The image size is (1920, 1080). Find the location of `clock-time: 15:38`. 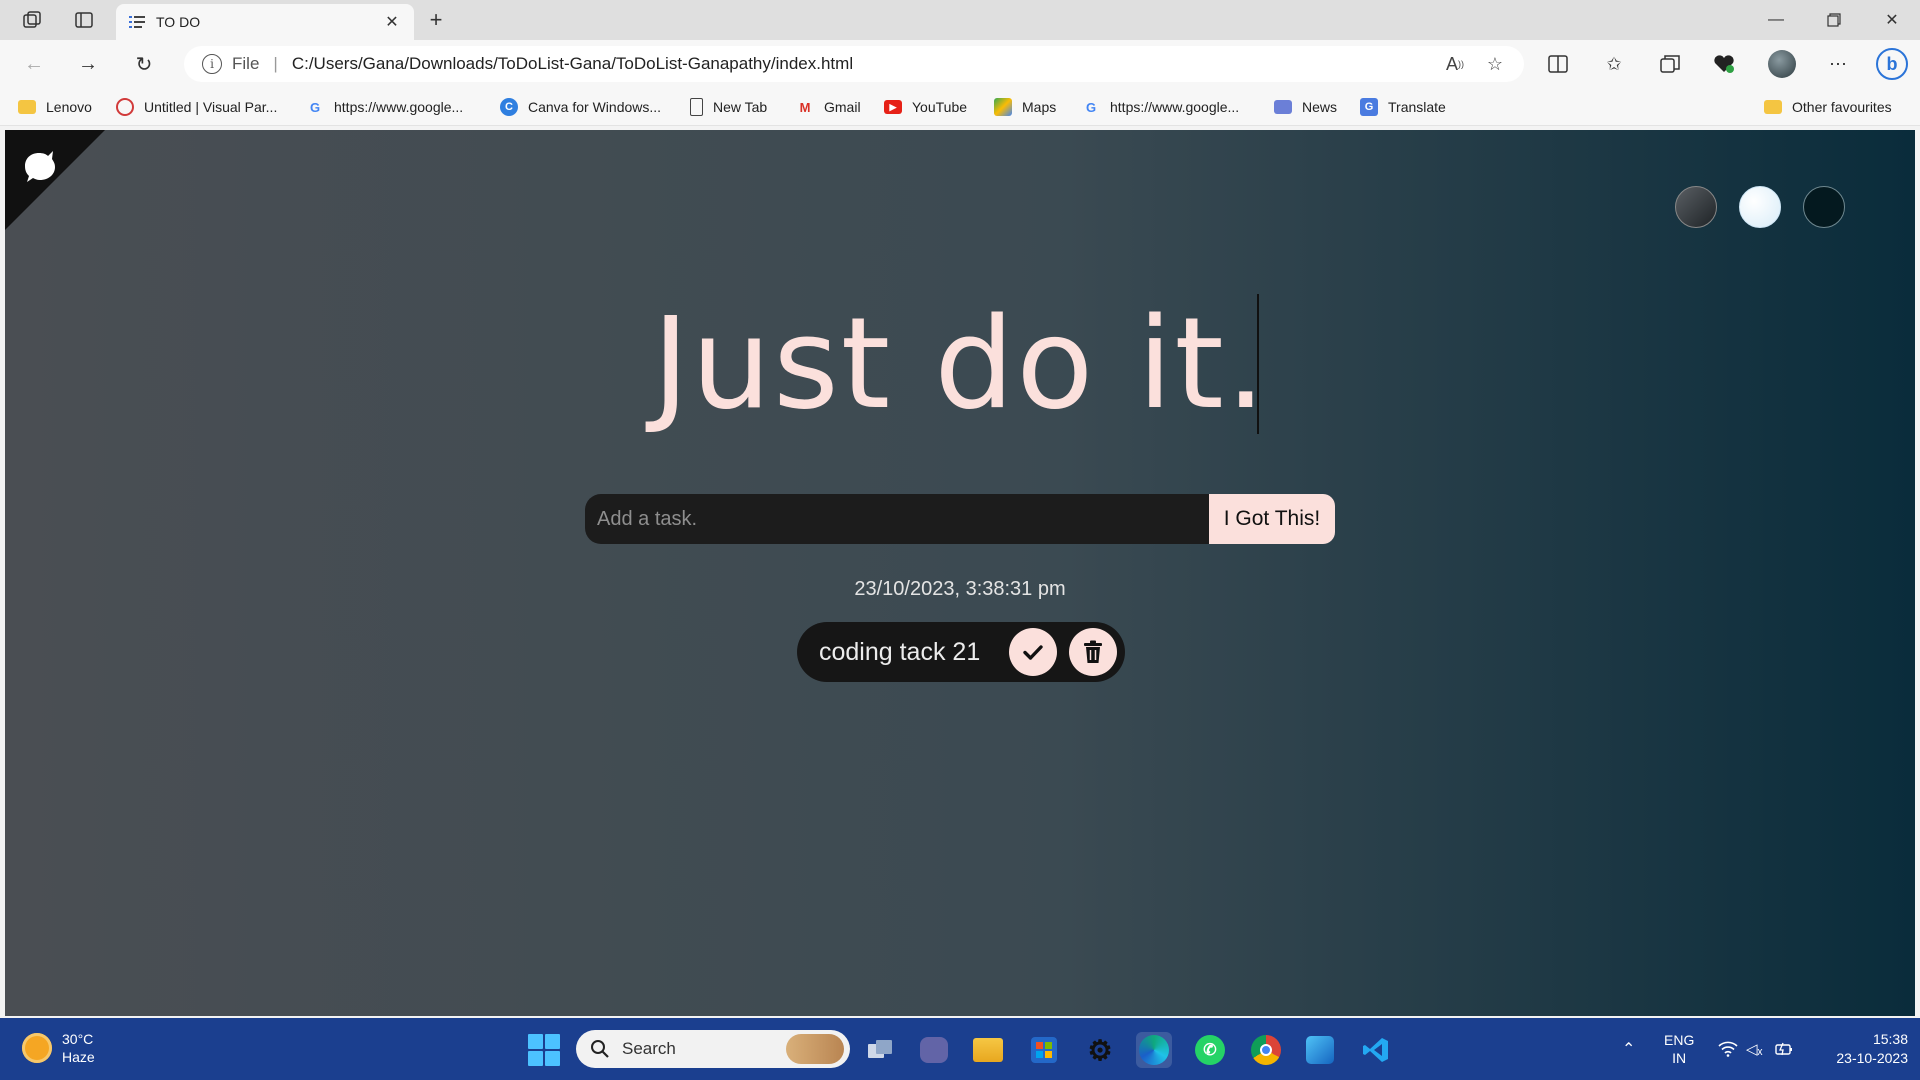

clock-time: 15:38 is located at coordinates (1890, 1039).